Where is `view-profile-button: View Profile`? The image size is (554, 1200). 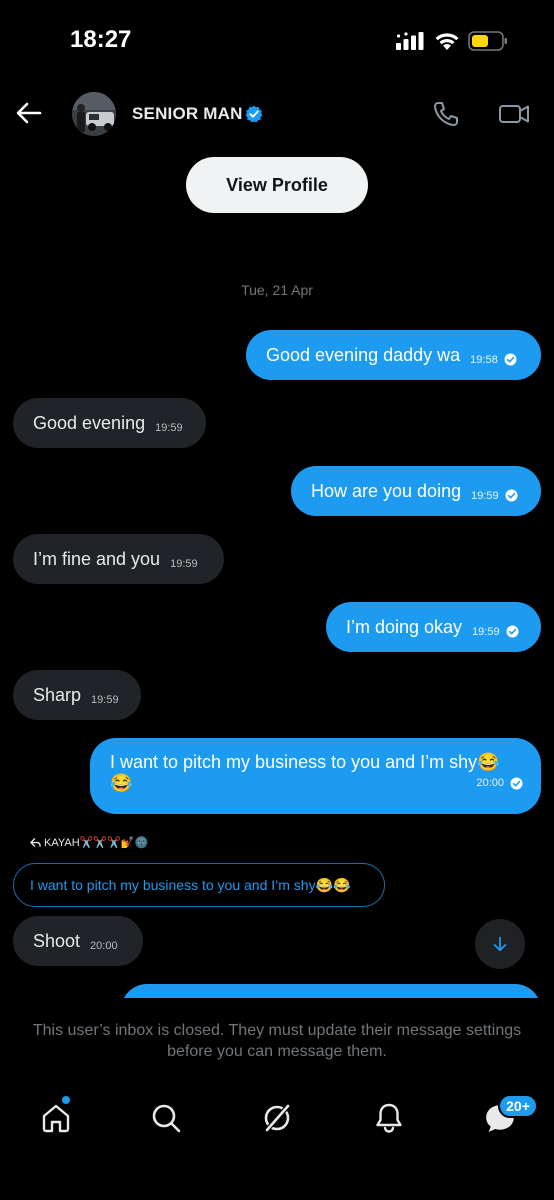 view-profile-button: View Profile is located at coordinates (277, 185).